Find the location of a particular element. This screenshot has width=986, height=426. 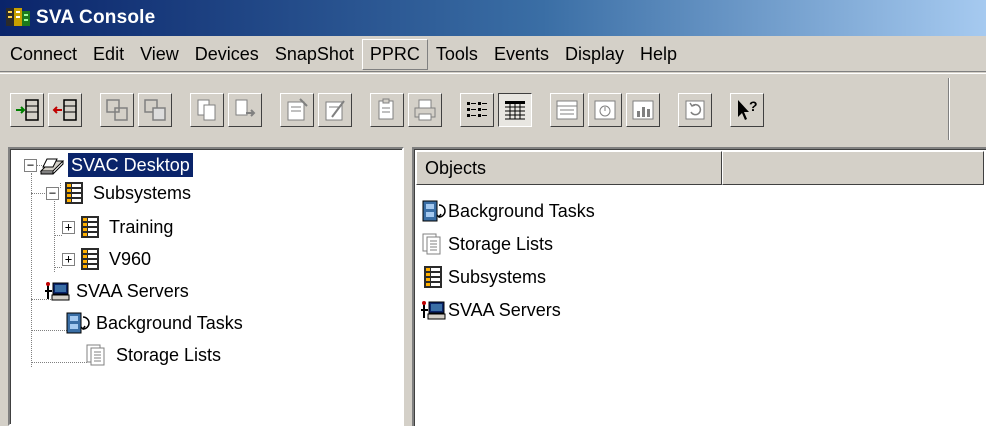

menu-tools: Tools is located at coordinates (457, 54).